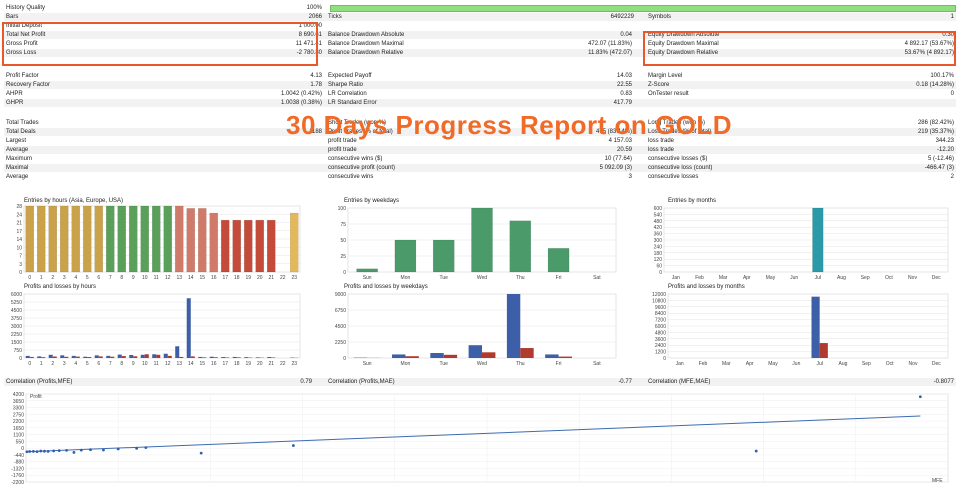 The height and width of the screenshot is (492, 960). I want to click on x-tick-label: May, so click(771, 278).